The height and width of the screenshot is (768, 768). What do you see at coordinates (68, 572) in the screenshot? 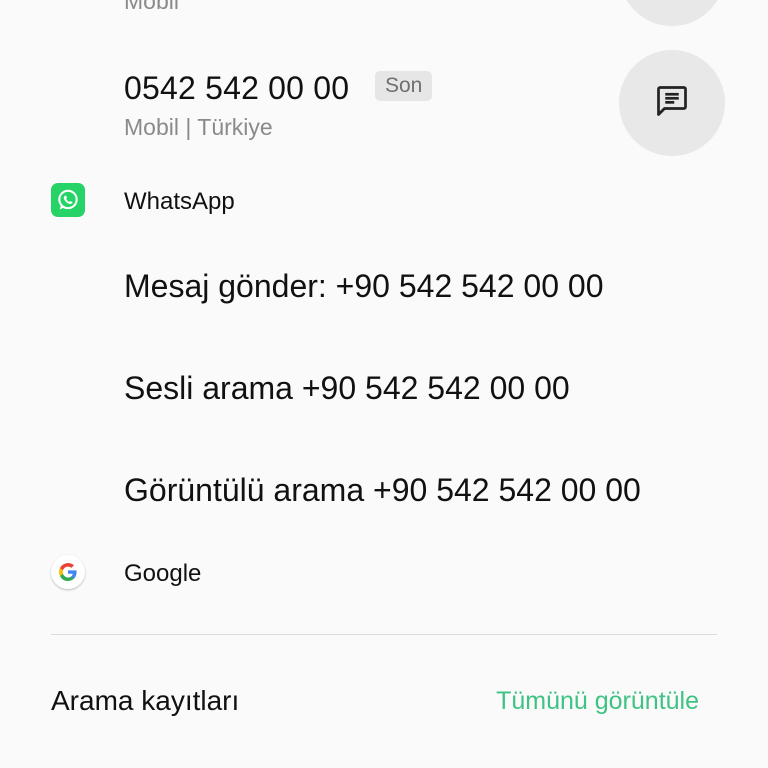
I see `google-icon` at bounding box center [68, 572].